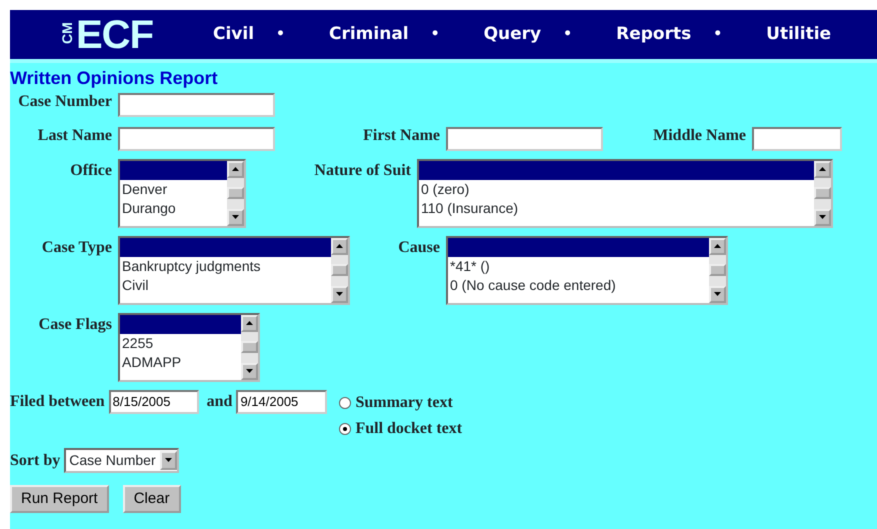 This screenshot has width=877, height=529. What do you see at coordinates (168, 460) in the screenshot?
I see `caret-icon` at bounding box center [168, 460].